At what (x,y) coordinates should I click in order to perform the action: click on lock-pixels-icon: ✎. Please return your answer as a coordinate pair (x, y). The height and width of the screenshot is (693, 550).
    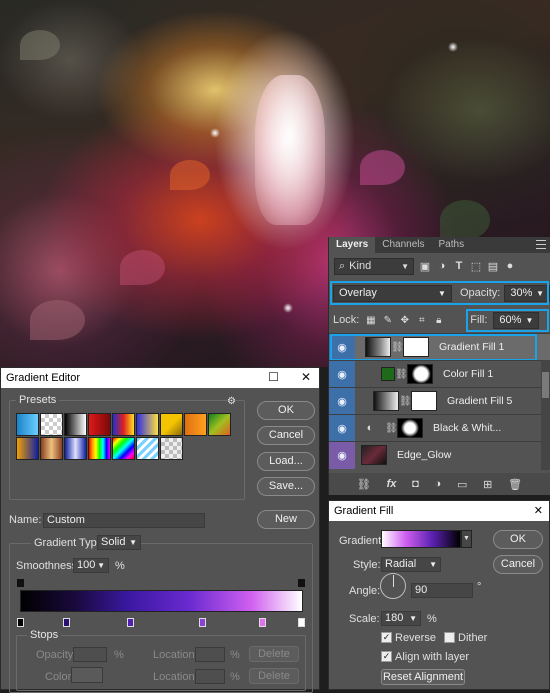
    Looking at the image, I should click on (387, 320).